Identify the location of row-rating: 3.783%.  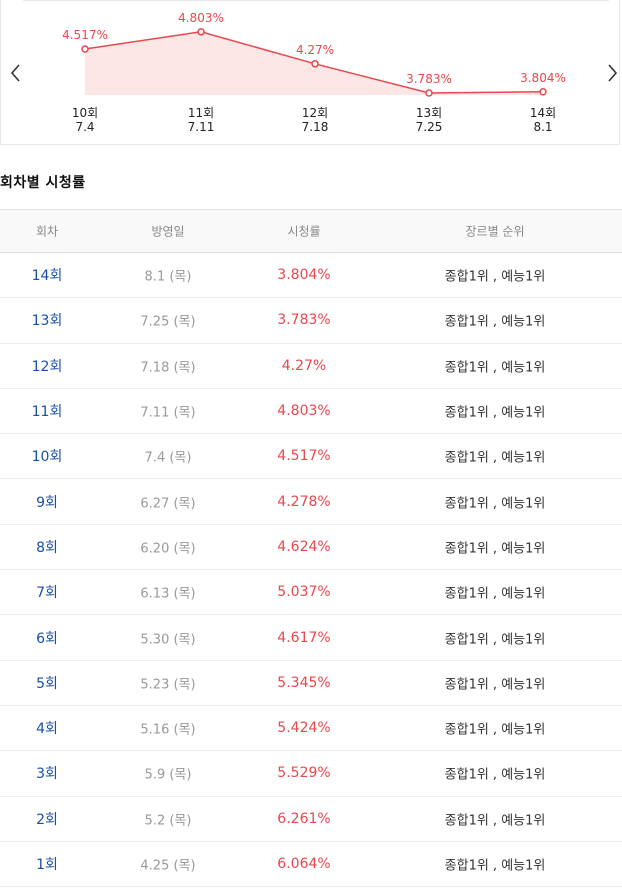
(304, 320).